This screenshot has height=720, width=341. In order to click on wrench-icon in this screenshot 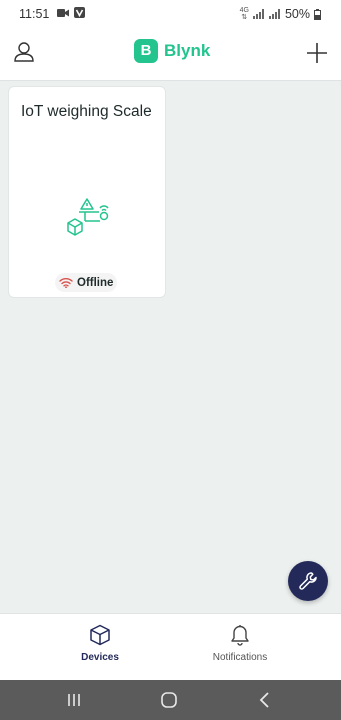, I will do `click(308, 581)`.